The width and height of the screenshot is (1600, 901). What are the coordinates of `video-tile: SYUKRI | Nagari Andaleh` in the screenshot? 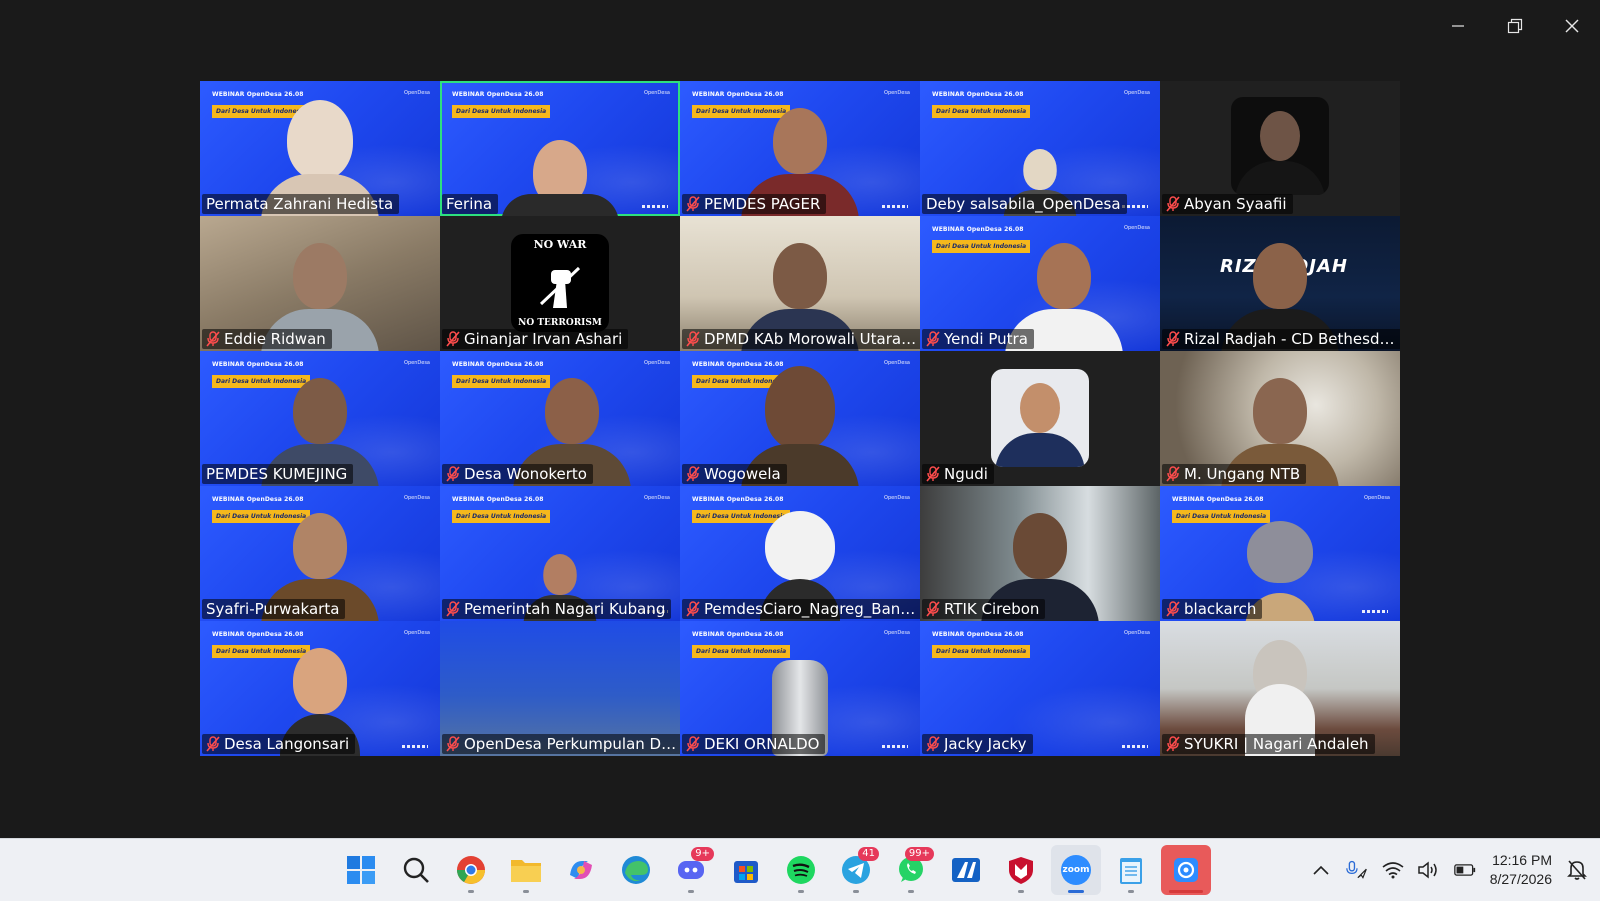 It's located at (1280, 688).